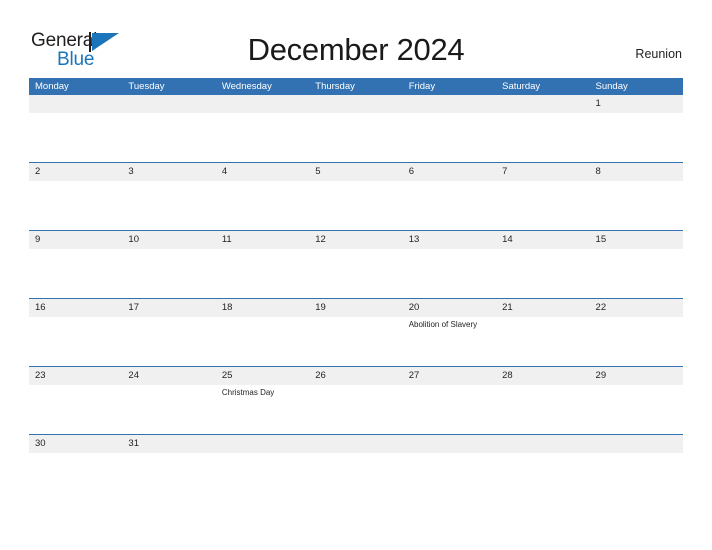  I want to click on day-number: 14, so click(542, 240).